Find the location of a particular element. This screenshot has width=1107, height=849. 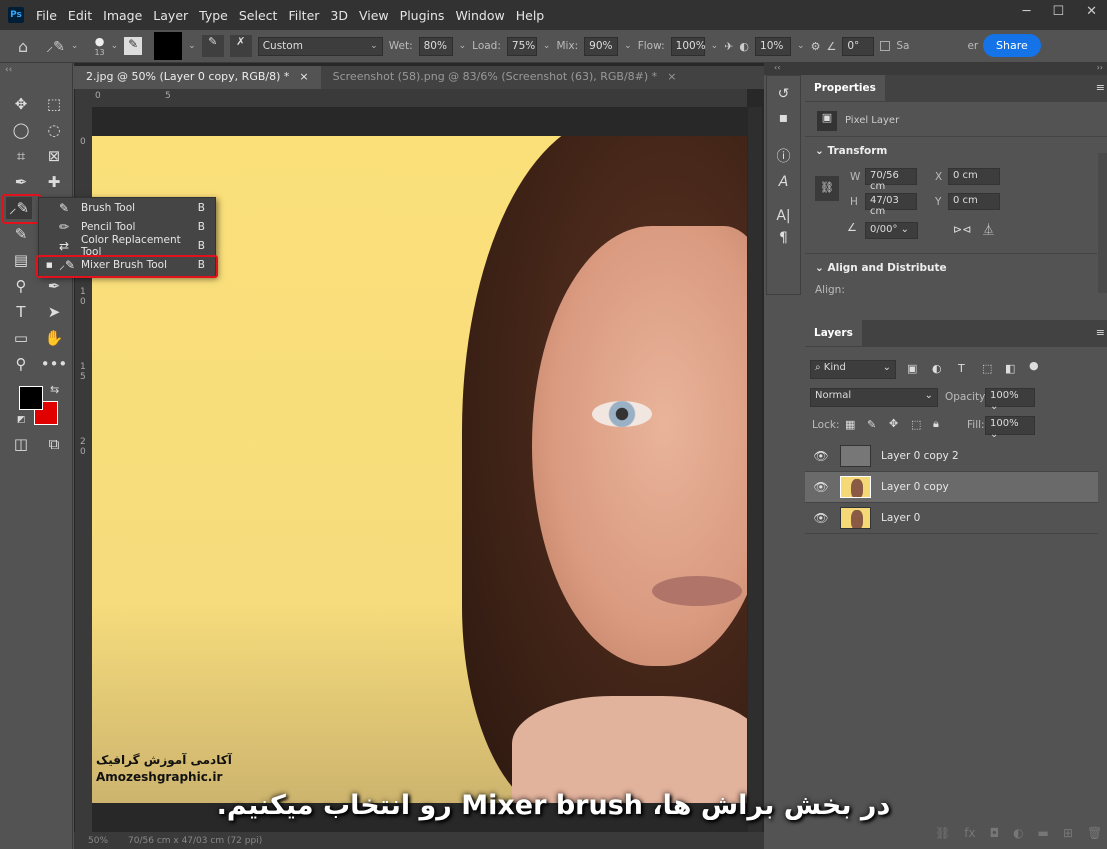

default-colors-icon: ◩ is located at coordinates (21, 420).